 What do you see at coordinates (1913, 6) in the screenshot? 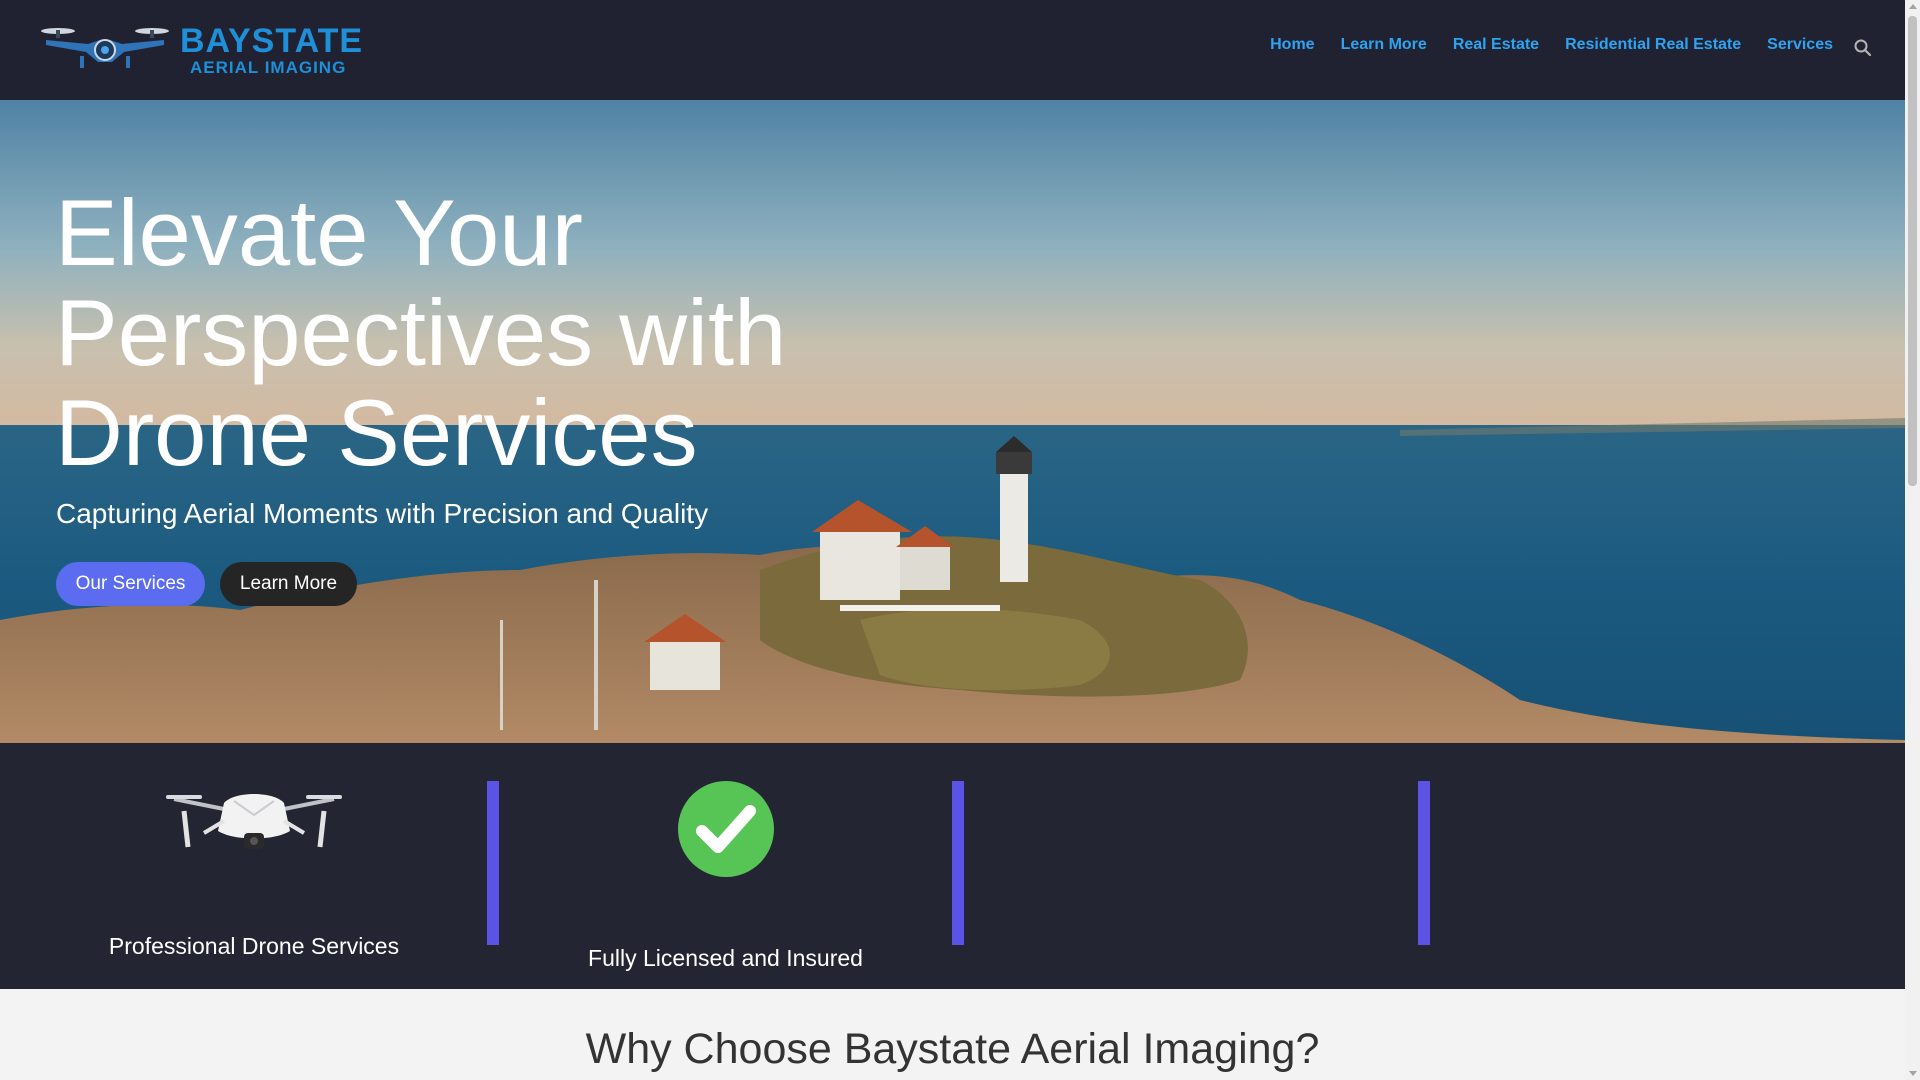
I see `scroll-up-arrow-icon` at bounding box center [1913, 6].